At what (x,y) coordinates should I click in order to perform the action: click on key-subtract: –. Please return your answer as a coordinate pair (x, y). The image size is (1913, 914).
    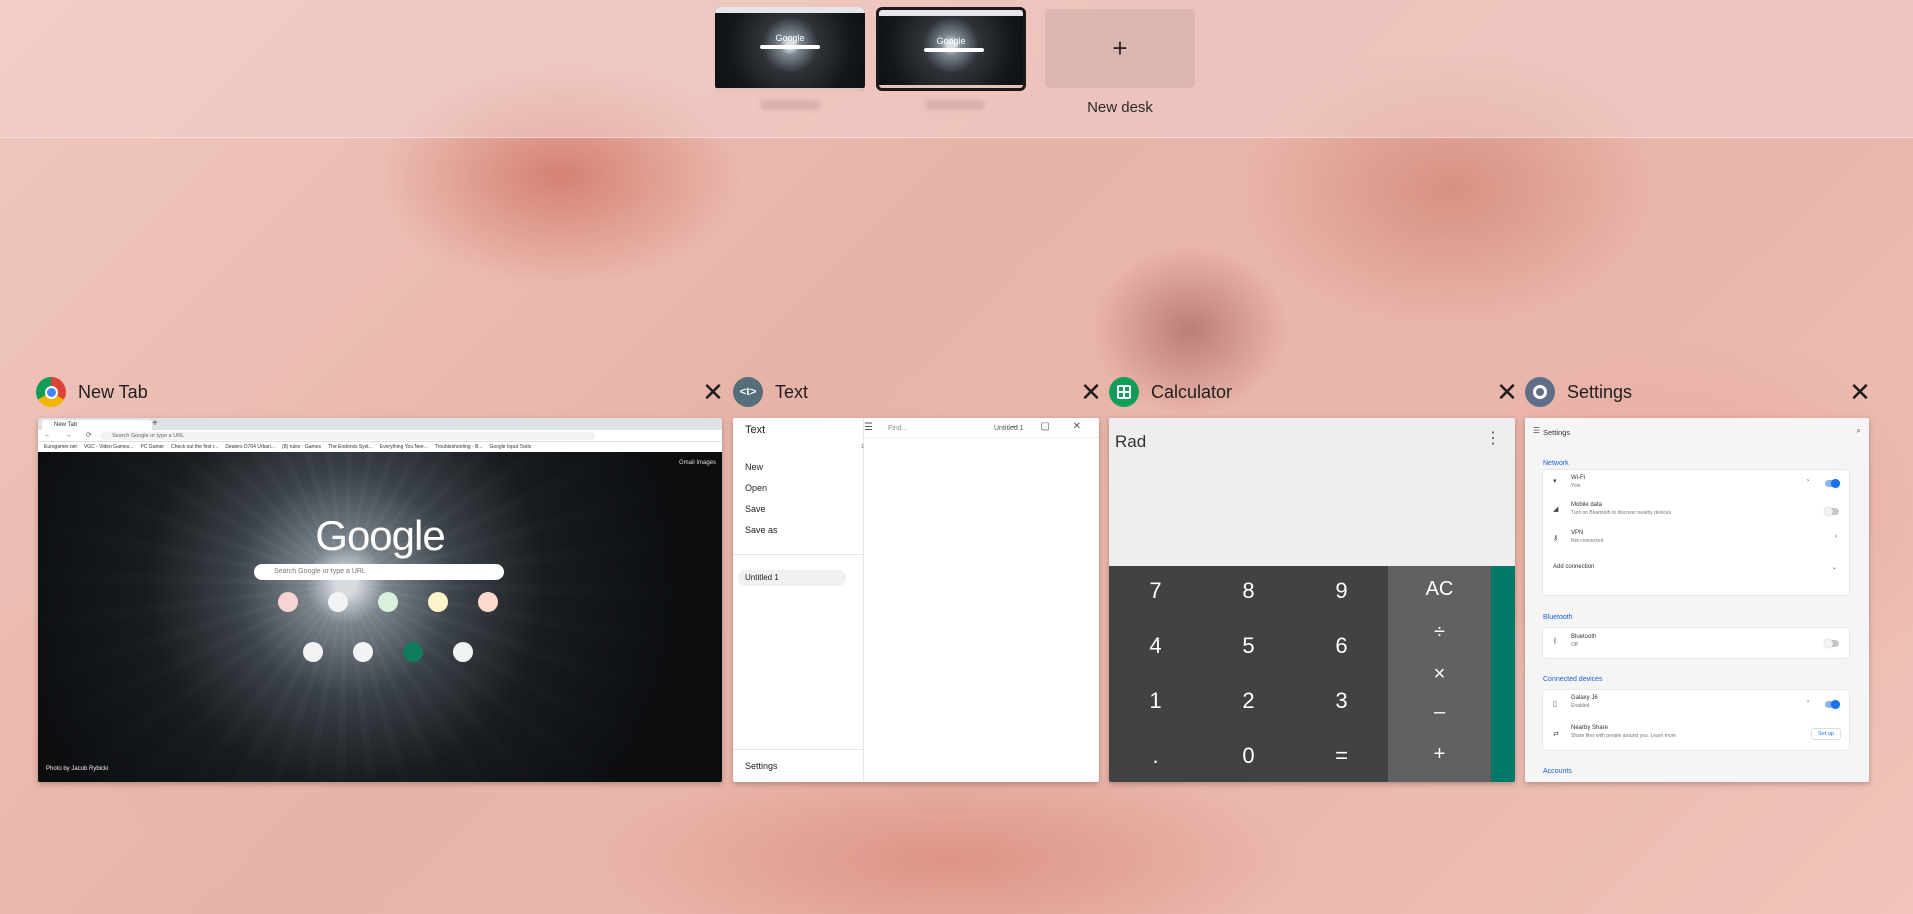
    Looking at the image, I should click on (1439, 712).